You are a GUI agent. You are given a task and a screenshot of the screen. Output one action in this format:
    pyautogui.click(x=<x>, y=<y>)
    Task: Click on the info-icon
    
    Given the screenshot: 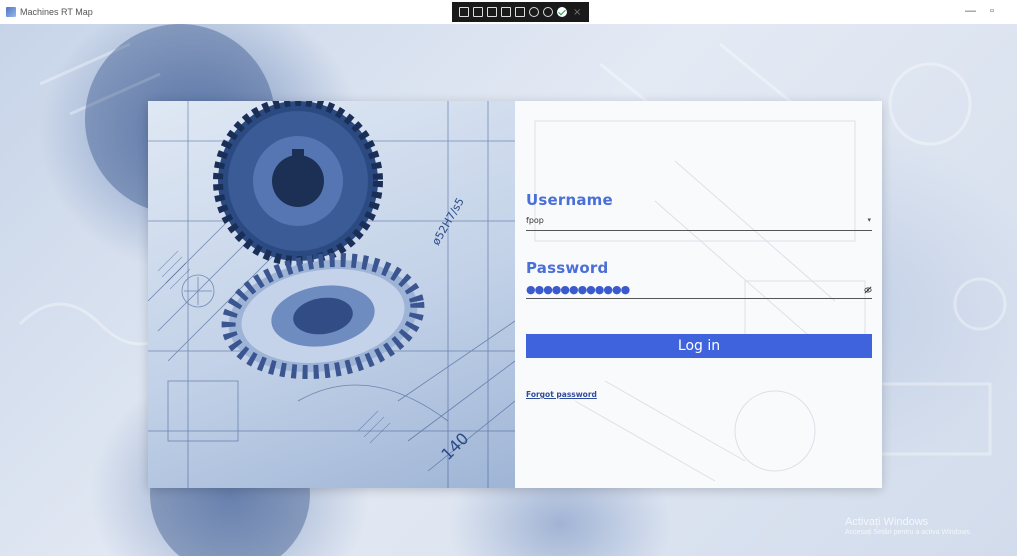 What is the action you would take?
    pyautogui.click(x=548, y=12)
    